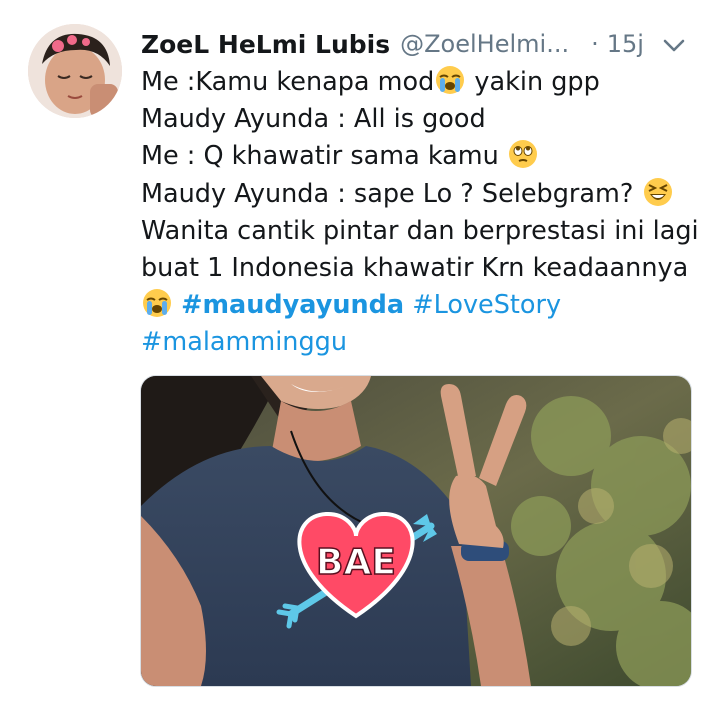 This screenshot has width=720, height=702. Describe the element at coordinates (292, 305) in the screenshot. I see `hashtag-link: #maudyayunda` at that location.